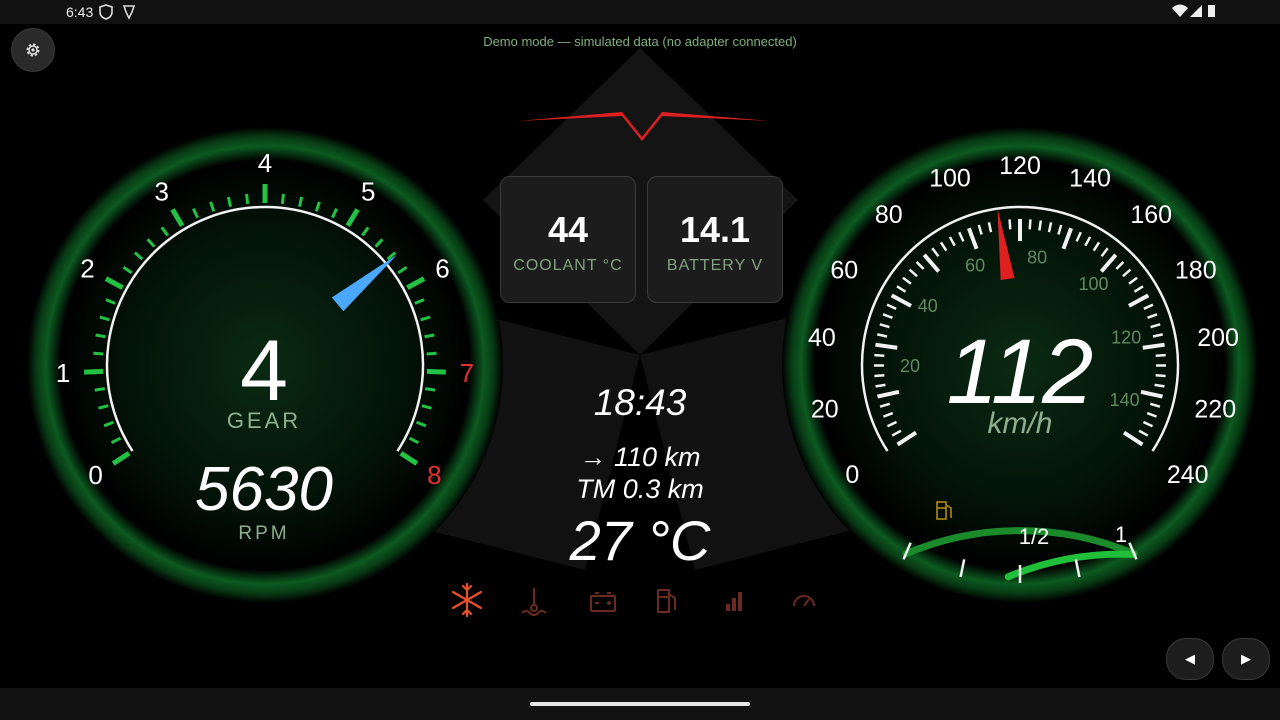  I want to click on speed-outer-label: 20, so click(825, 409).